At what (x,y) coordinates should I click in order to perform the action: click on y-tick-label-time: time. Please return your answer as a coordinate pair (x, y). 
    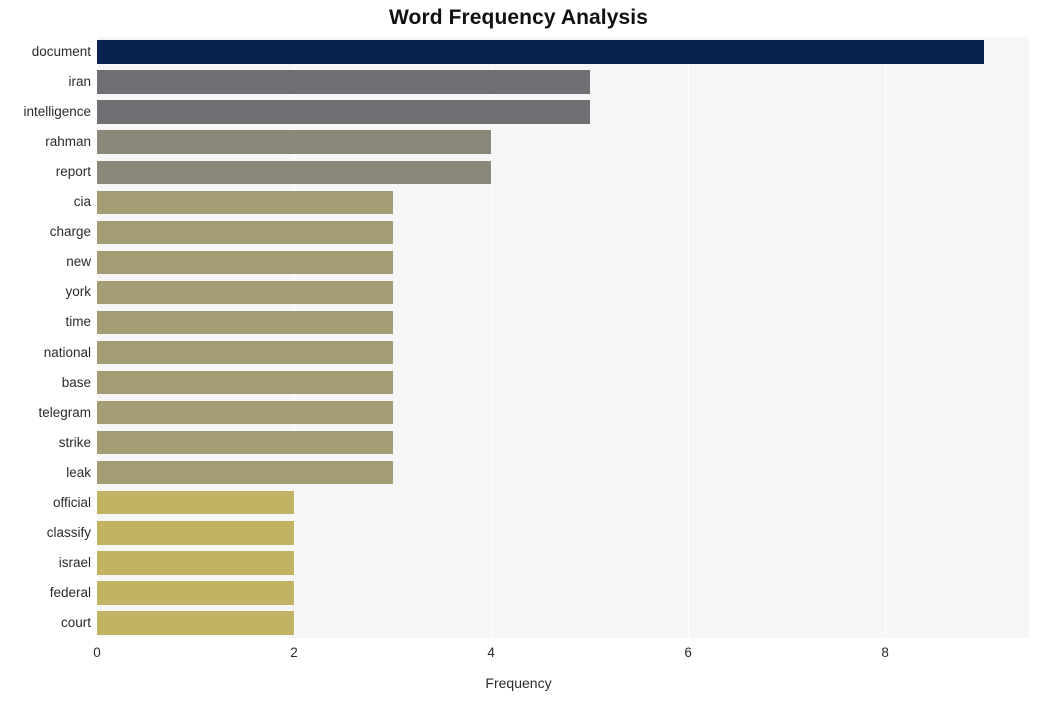
    Looking at the image, I should click on (78, 322).